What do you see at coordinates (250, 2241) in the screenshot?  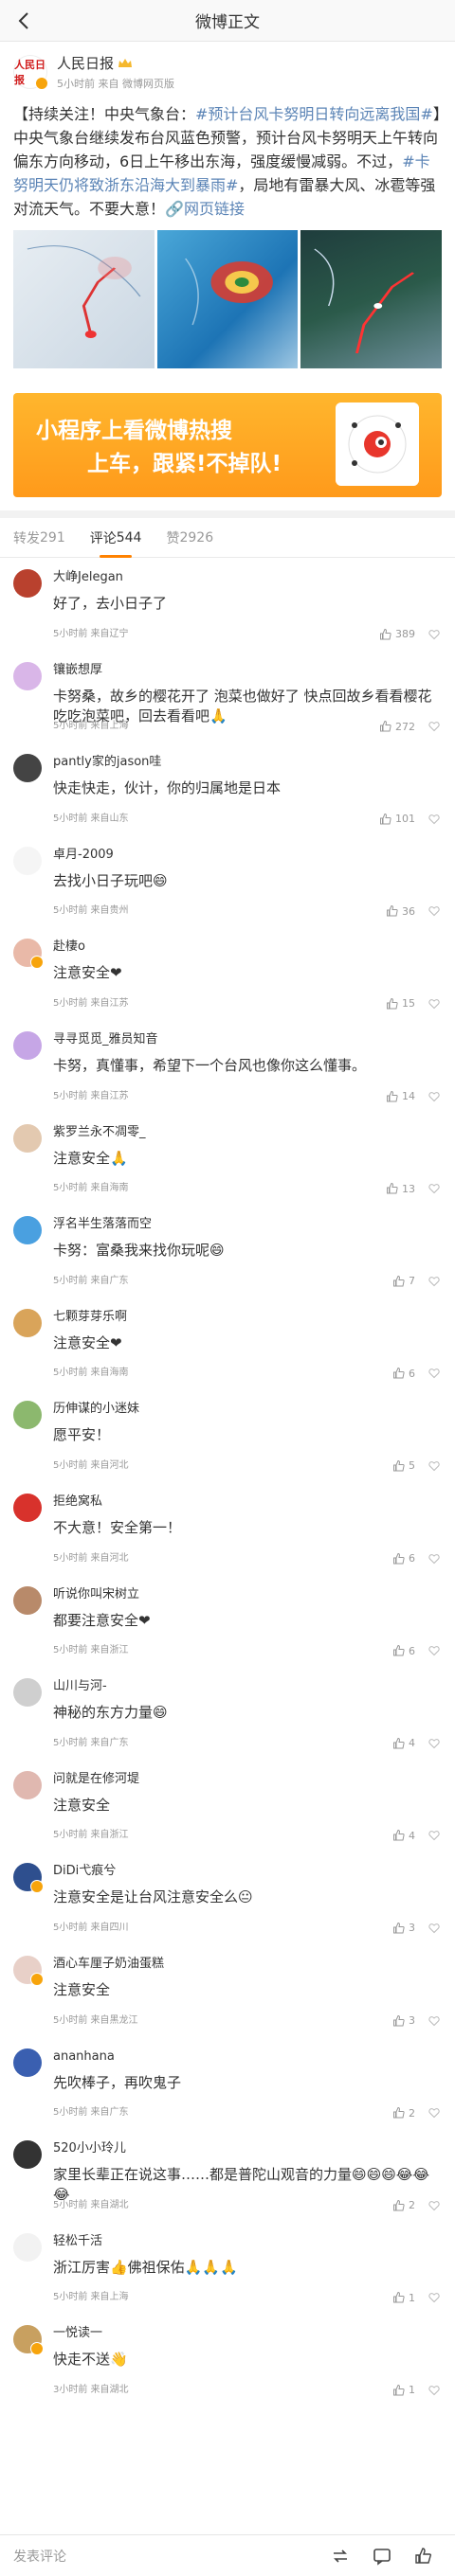 I see `comment-author: 轻松千活` at bounding box center [250, 2241].